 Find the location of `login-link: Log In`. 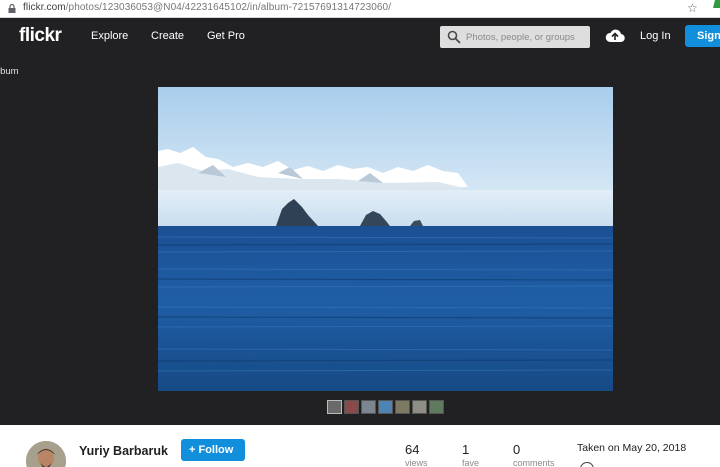

login-link: Log In is located at coordinates (655, 36).